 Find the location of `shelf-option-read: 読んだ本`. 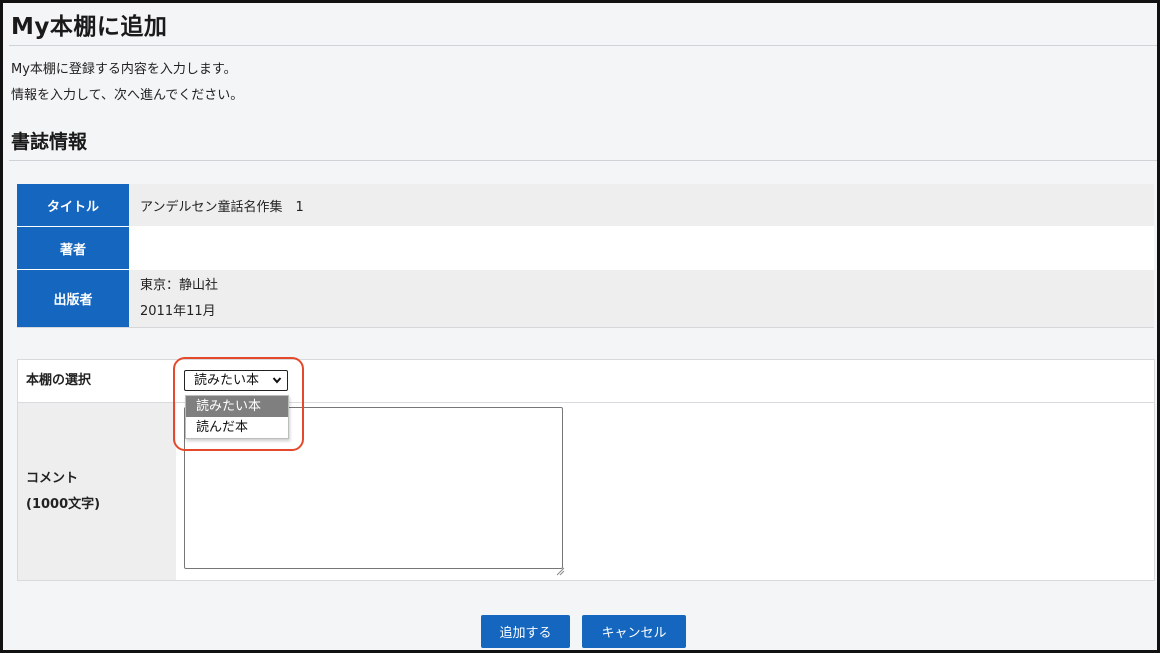

shelf-option-read: 読んだ本 is located at coordinates (237, 427).